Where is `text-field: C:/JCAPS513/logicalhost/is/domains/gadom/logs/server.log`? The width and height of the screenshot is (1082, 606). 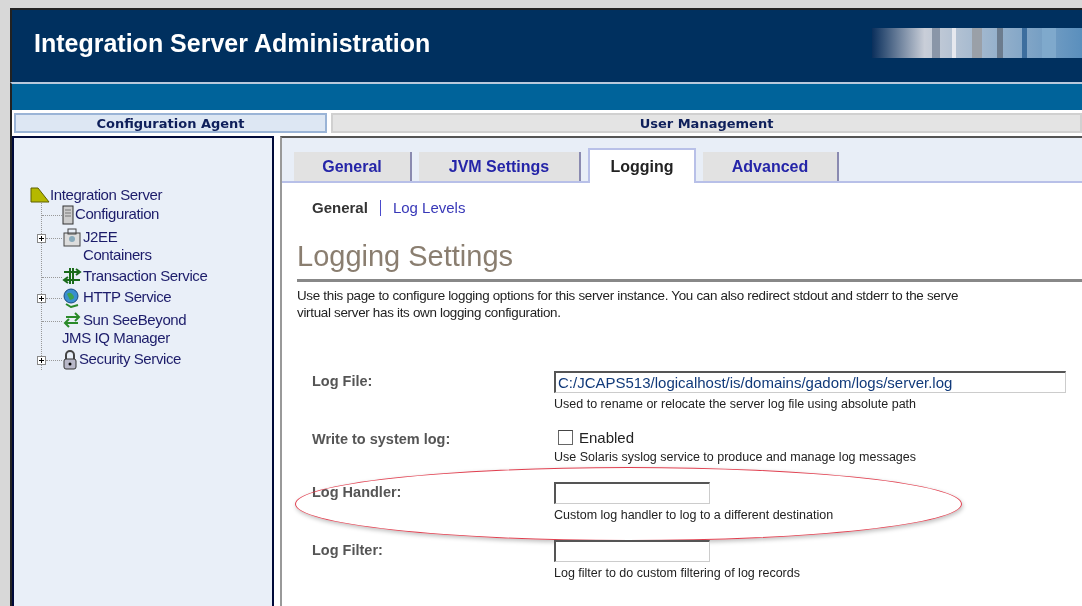 text-field: C:/JCAPS513/logicalhost/is/domains/gadom/logs/server.log is located at coordinates (810, 382).